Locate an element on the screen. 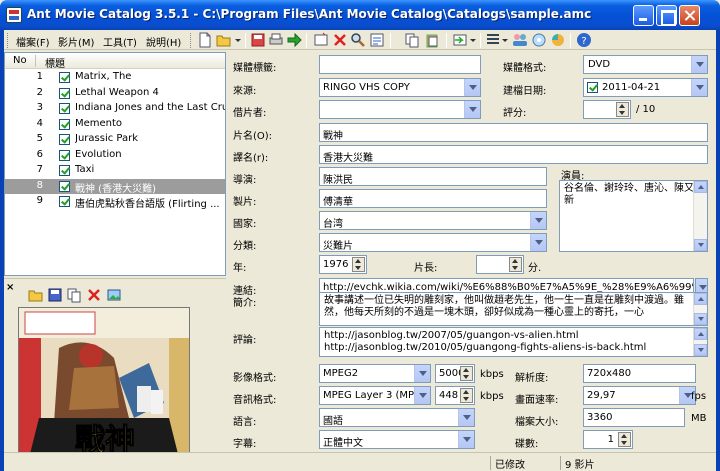 The height and width of the screenshot is (471, 720). open-folder-icon is located at coordinates (224, 40).